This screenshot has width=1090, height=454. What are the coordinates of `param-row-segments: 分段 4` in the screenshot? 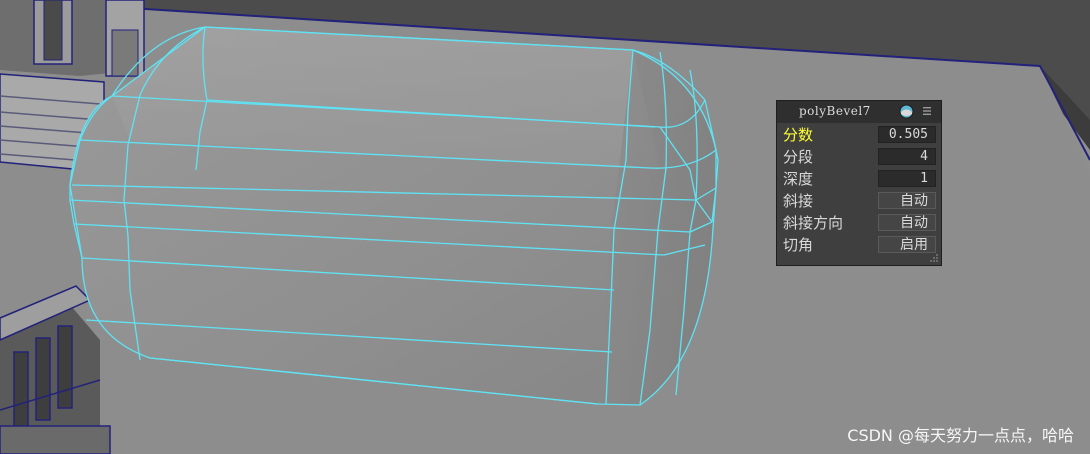 It's located at (859, 157).